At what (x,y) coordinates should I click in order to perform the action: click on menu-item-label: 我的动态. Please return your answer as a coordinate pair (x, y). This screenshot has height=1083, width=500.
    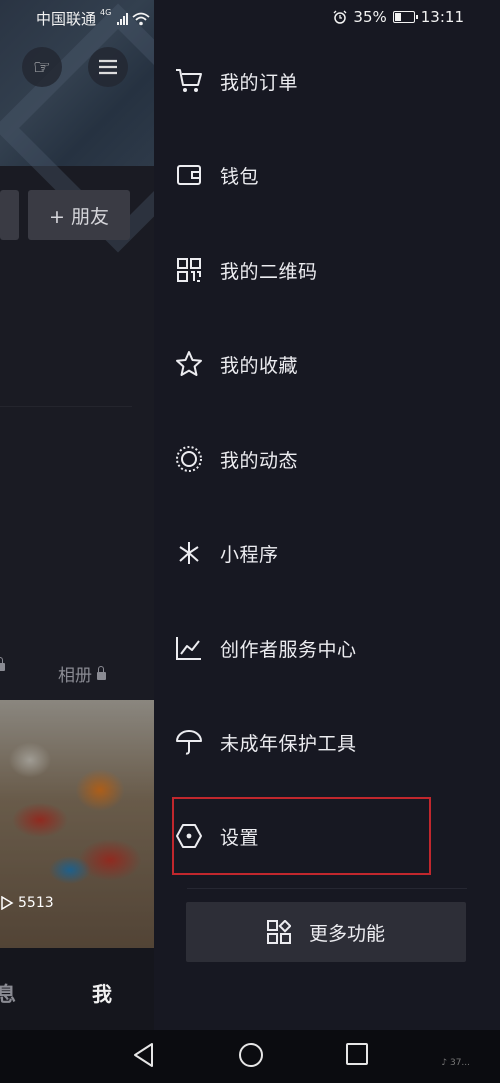
    Looking at the image, I should click on (259, 460).